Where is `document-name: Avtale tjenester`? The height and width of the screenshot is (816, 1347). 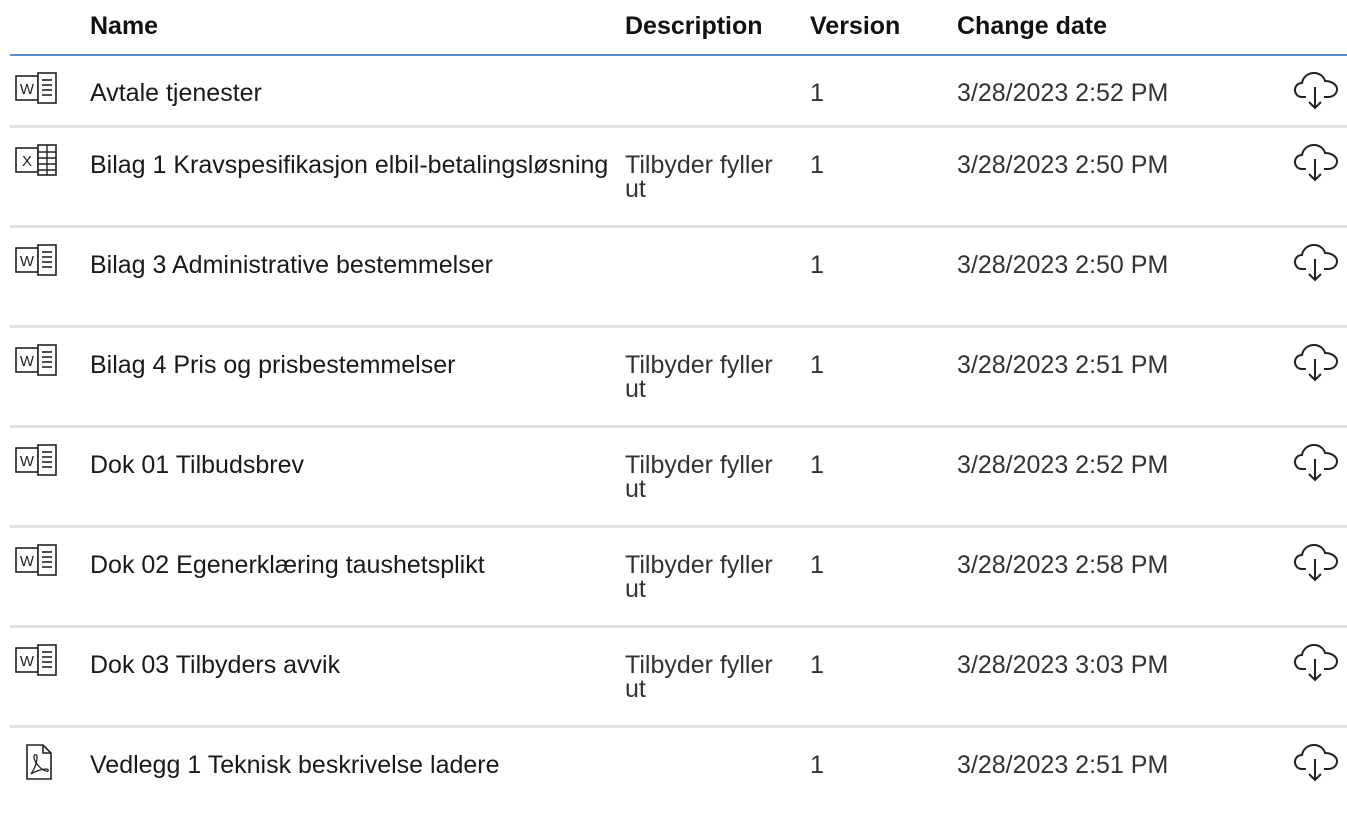
document-name: Avtale tjenester is located at coordinates (350, 93).